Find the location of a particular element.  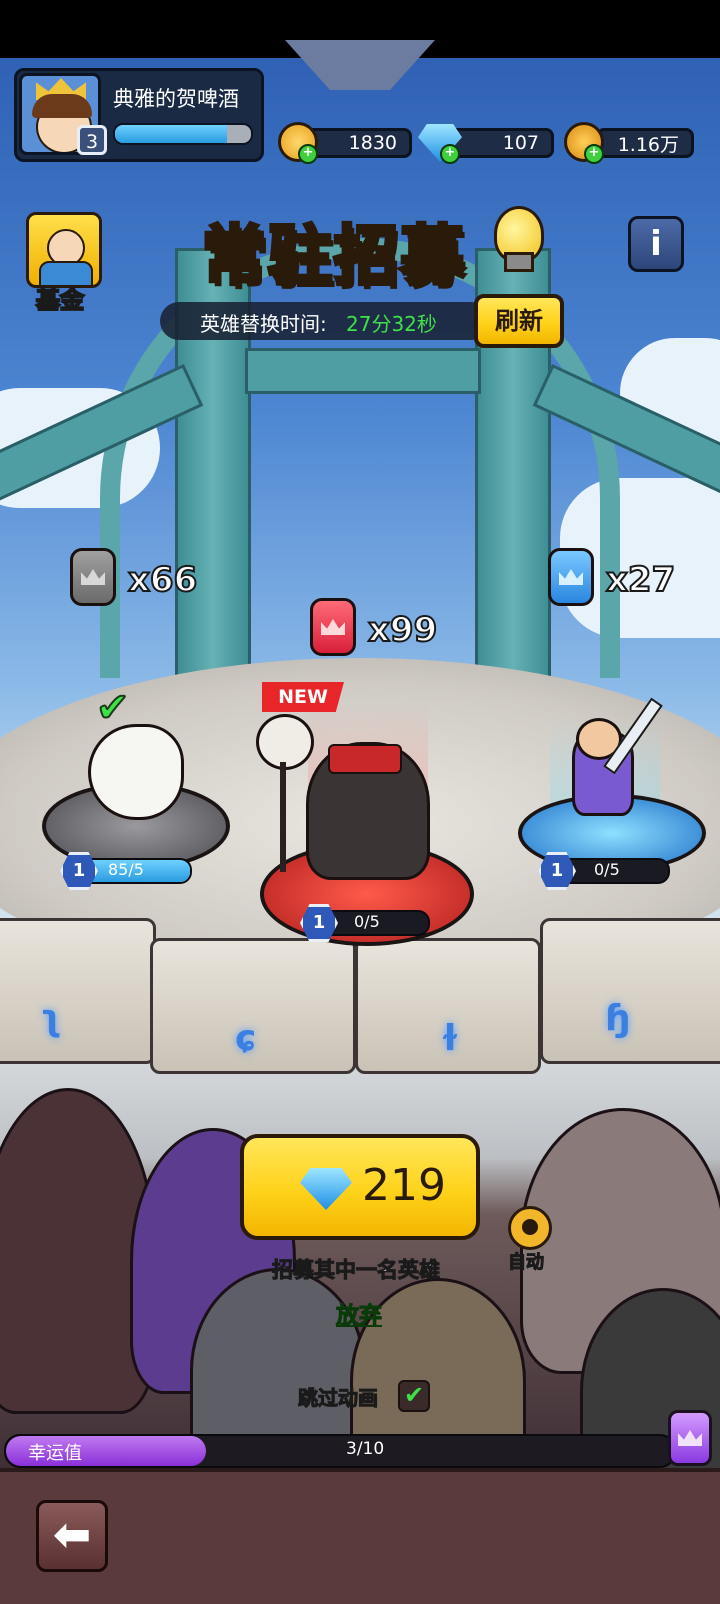

diamond-icon is located at coordinates (326, 1189).